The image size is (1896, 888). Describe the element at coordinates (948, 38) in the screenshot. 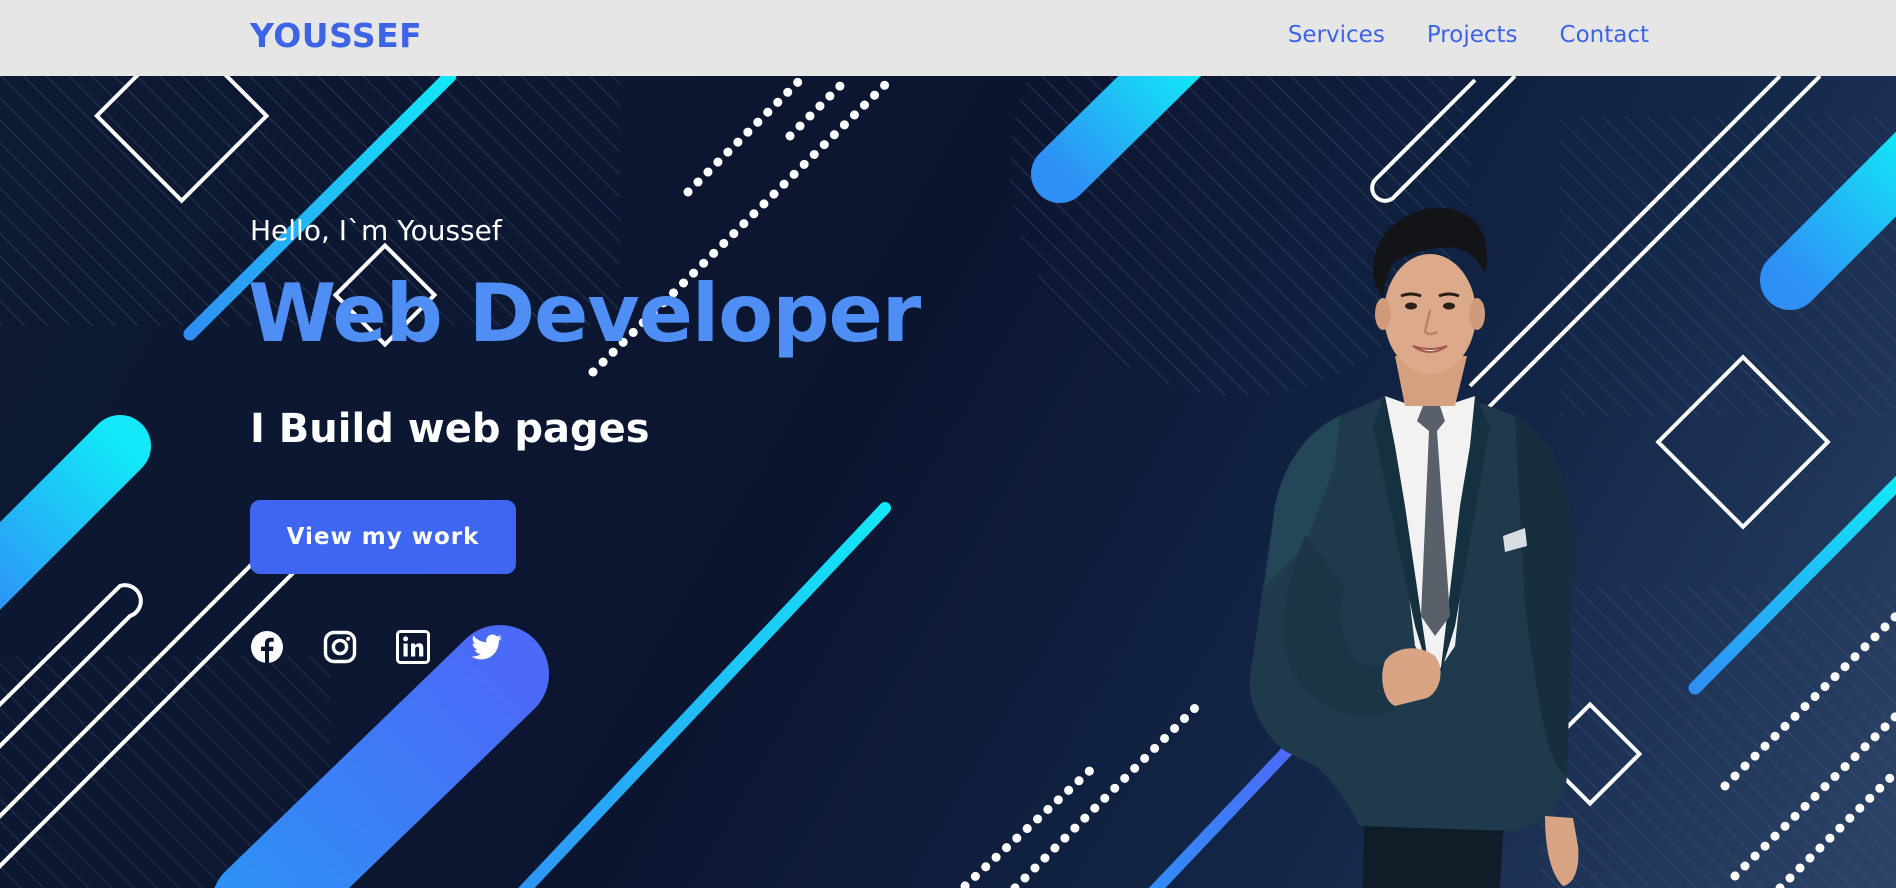

I see `navbar: YOUSSEF Services Projects Contact` at that location.